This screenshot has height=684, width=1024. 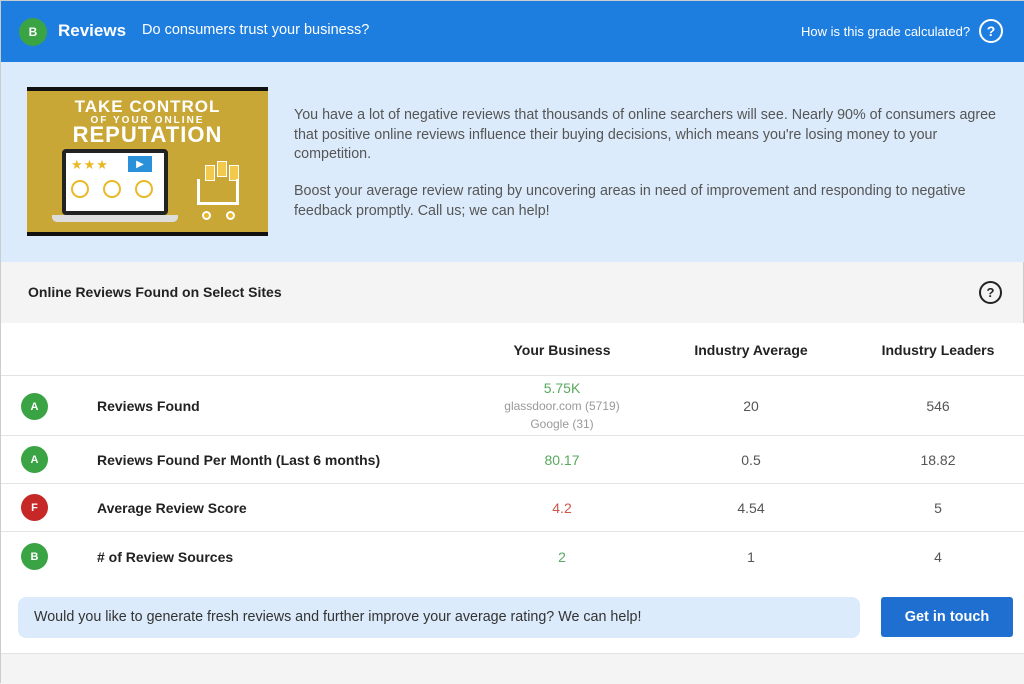 I want to click on laptop-icon: ★★★ ▶, so click(x=115, y=182).